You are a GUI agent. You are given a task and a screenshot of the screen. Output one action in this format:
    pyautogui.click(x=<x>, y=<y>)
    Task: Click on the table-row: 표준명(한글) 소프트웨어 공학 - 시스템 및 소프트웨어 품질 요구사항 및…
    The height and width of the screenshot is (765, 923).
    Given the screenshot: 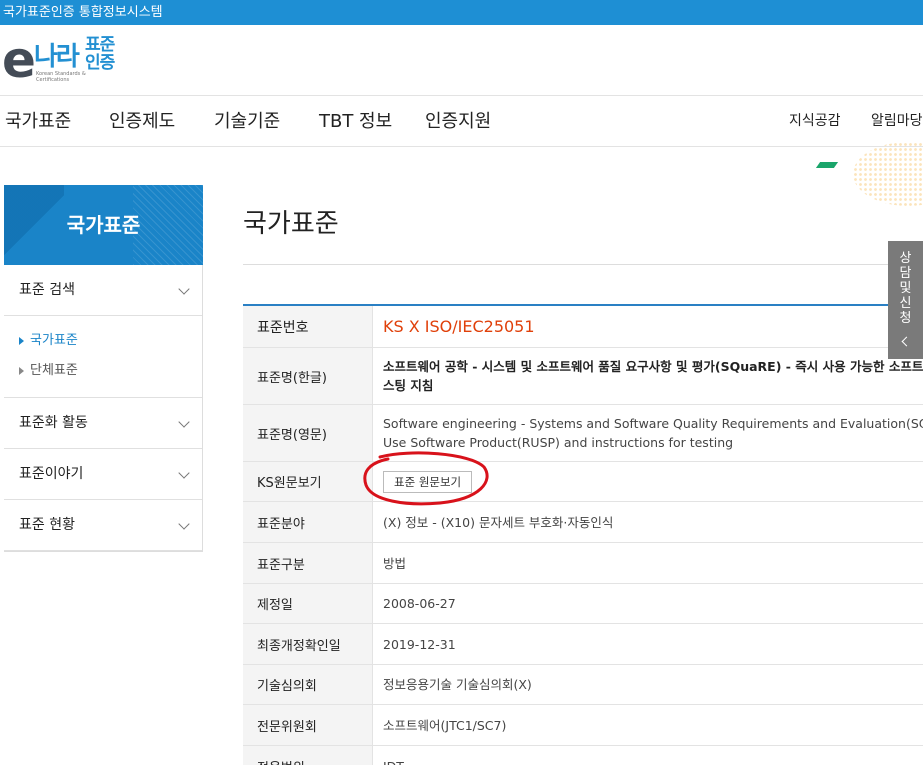 What is the action you would take?
    pyautogui.click(x=583, y=376)
    